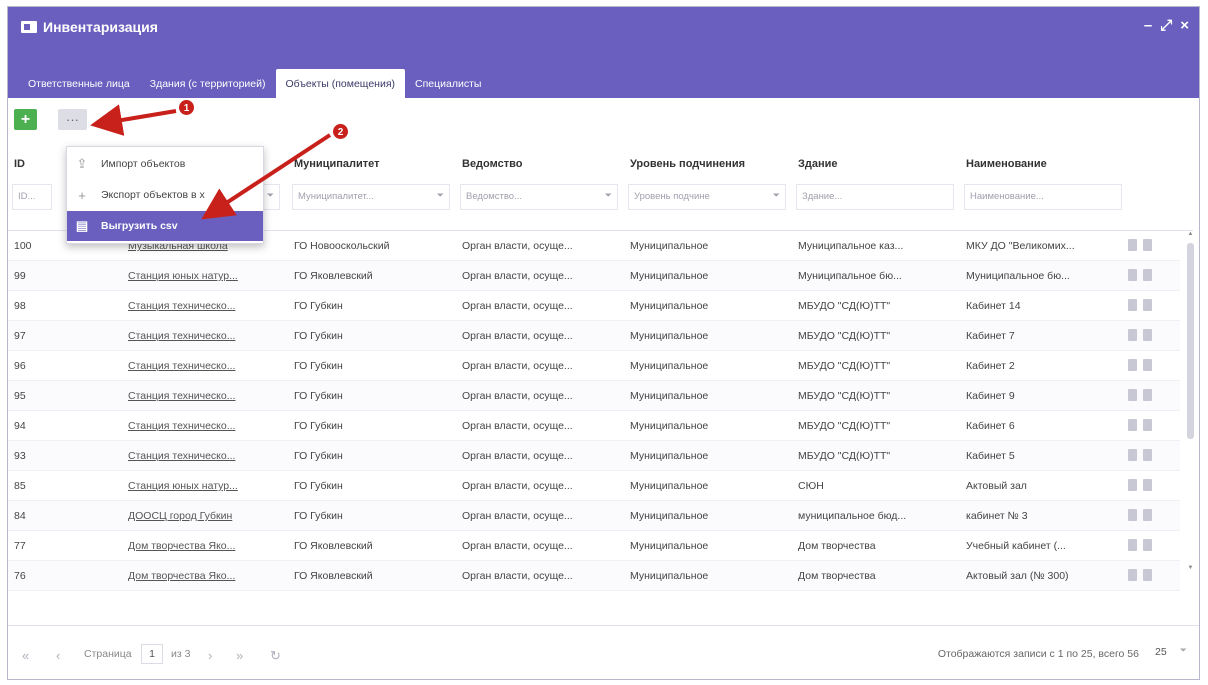  Describe the element at coordinates (340, 131) in the screenshot. I see `annotation-badge-2: 2` at that location.